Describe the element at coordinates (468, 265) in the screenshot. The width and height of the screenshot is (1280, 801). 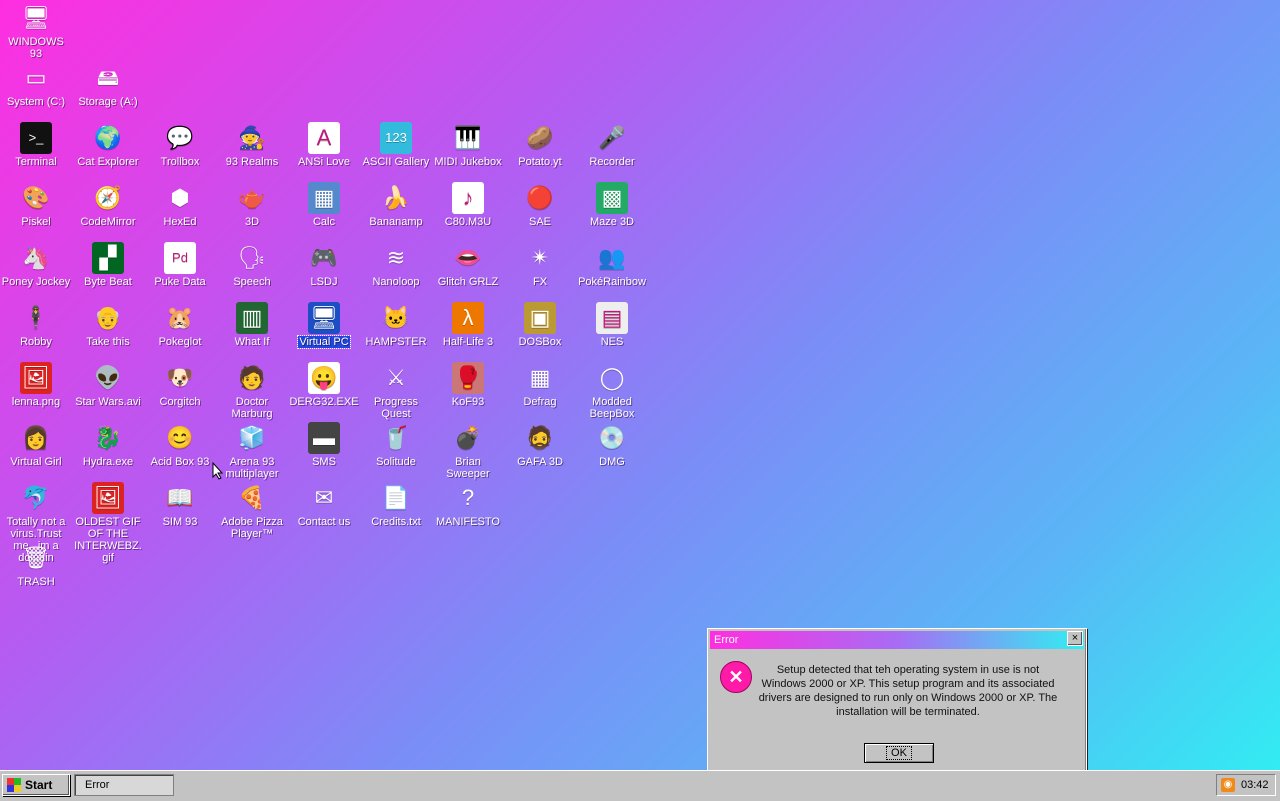
I see `desktop-icon-glitch-grlz: 👄 Glitch GRLZ` at that location.